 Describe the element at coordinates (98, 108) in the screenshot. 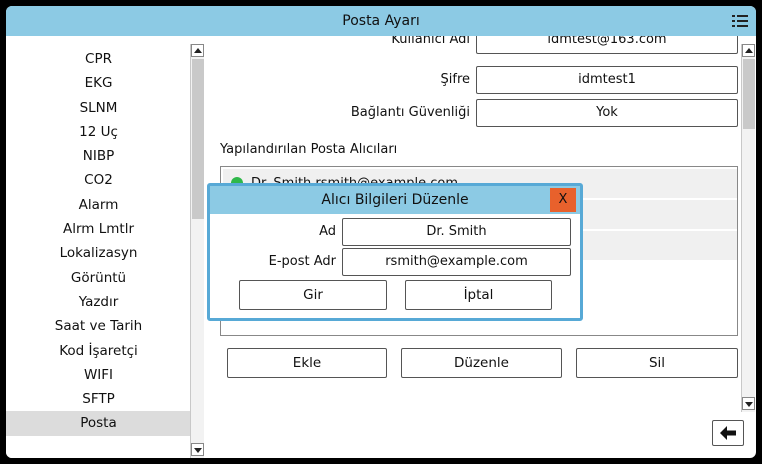

I see `sidebar-item-slnm: SLNM` at that location.